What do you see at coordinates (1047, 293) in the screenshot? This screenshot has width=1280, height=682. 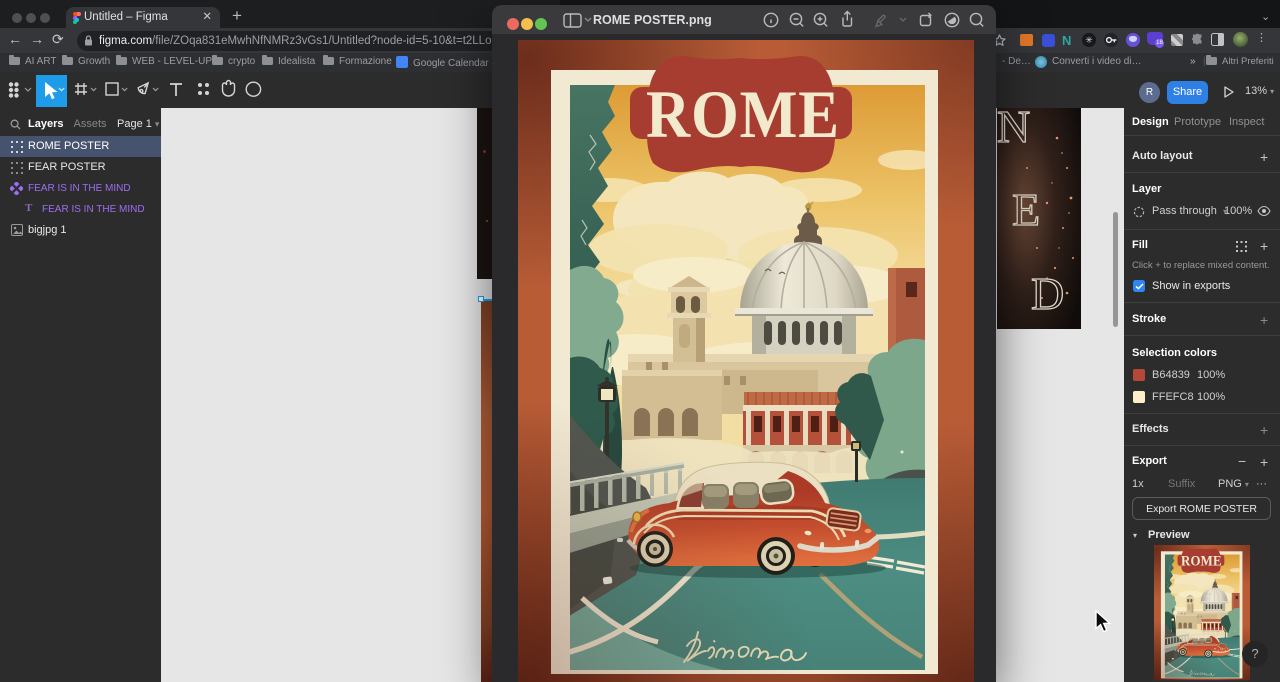 I see `svg-text: D` at bounding box center [1047, 293].